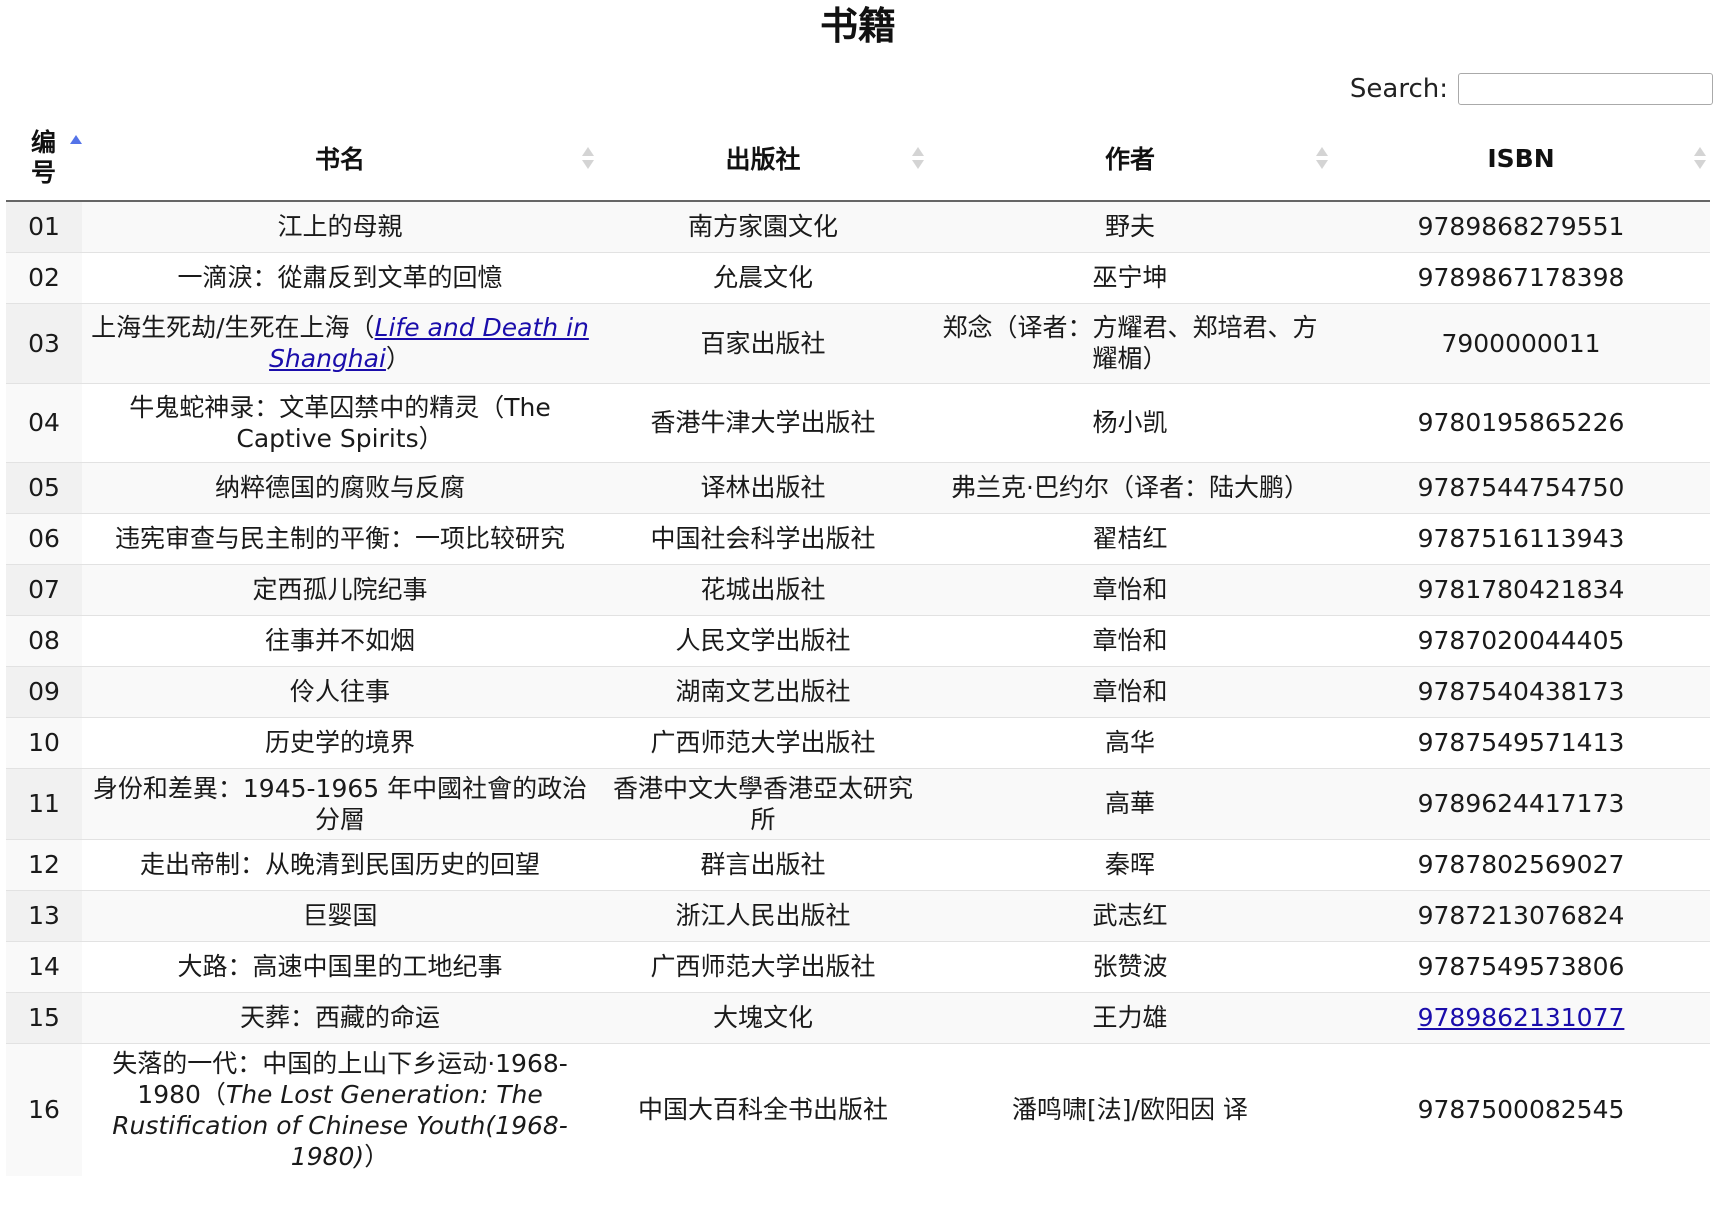 The height and width of the screenshot is (1227, 1716). I want to click on cell-title: 大路：高速中国里的工地纪事, so click(340, 966).